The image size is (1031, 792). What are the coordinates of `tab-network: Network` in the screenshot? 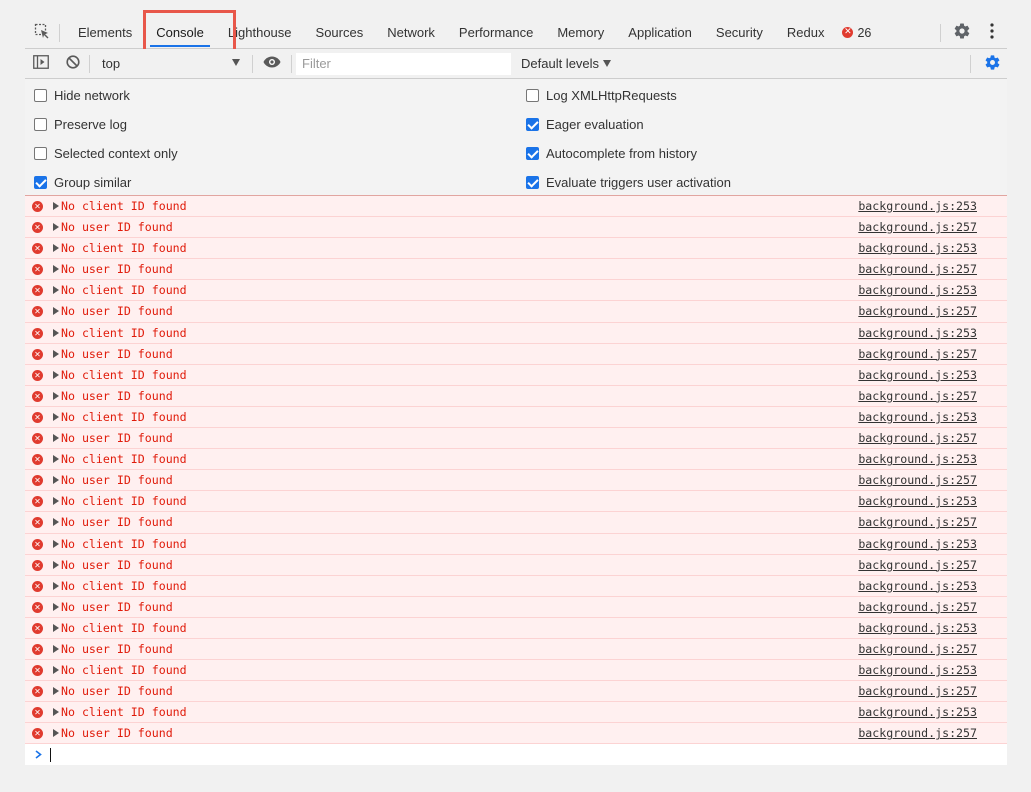 It's located at (411, 33).